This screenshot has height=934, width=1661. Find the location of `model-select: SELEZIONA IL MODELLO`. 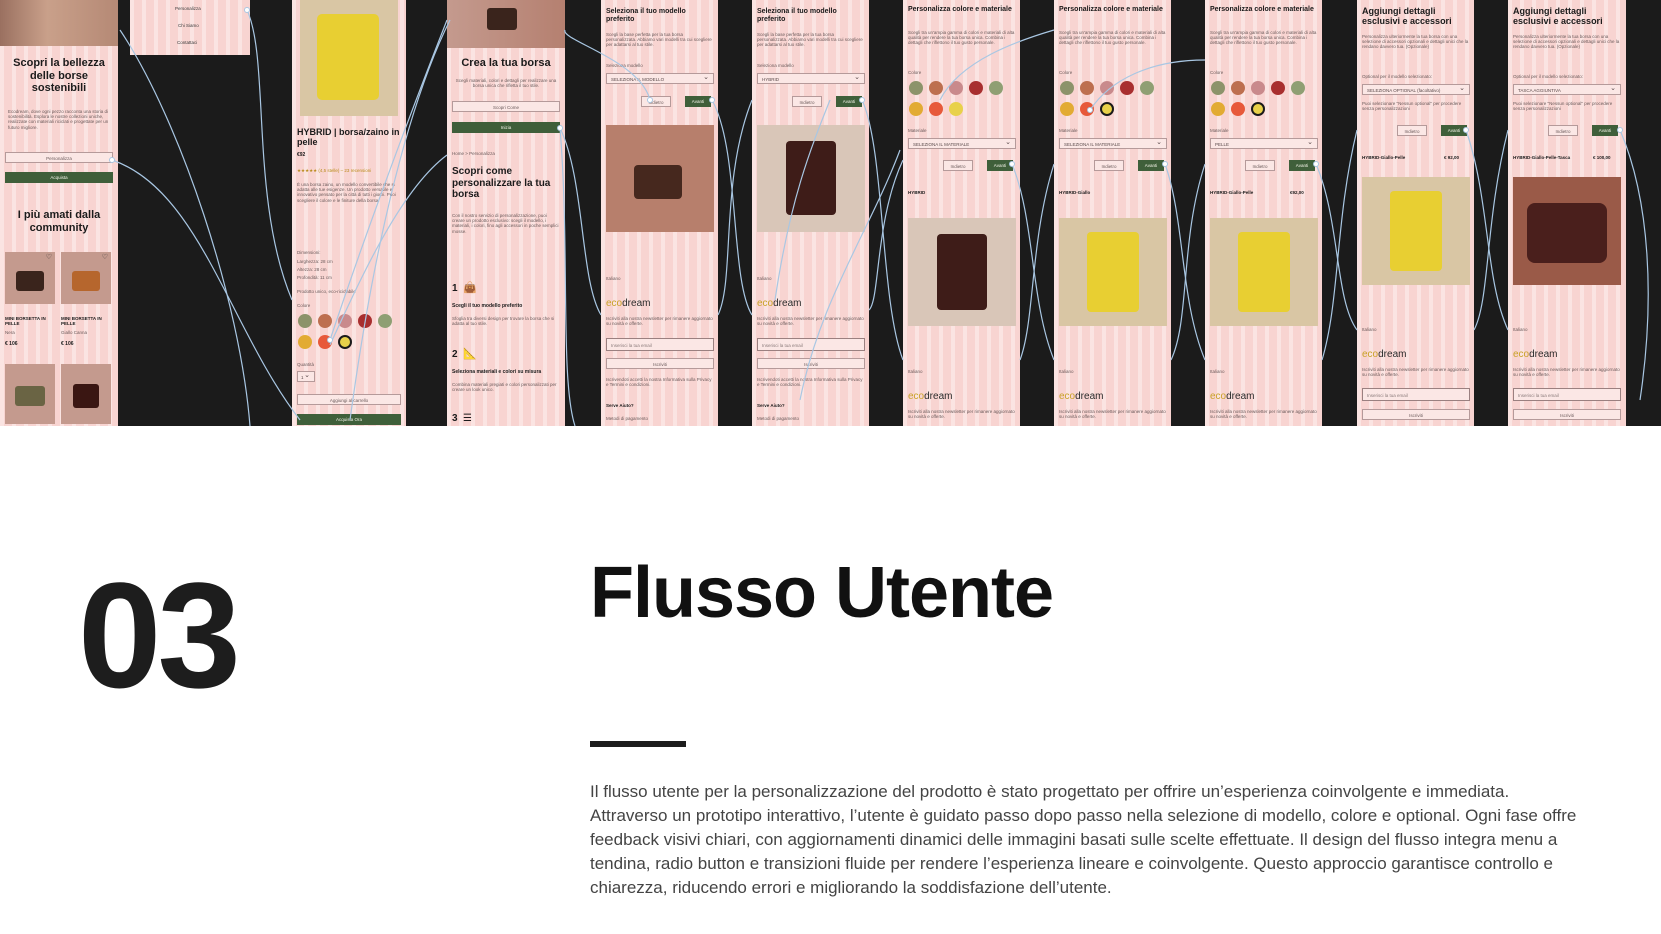

model-select: SELEZIONA IL MODELLO is located at coordinates (660, 78).